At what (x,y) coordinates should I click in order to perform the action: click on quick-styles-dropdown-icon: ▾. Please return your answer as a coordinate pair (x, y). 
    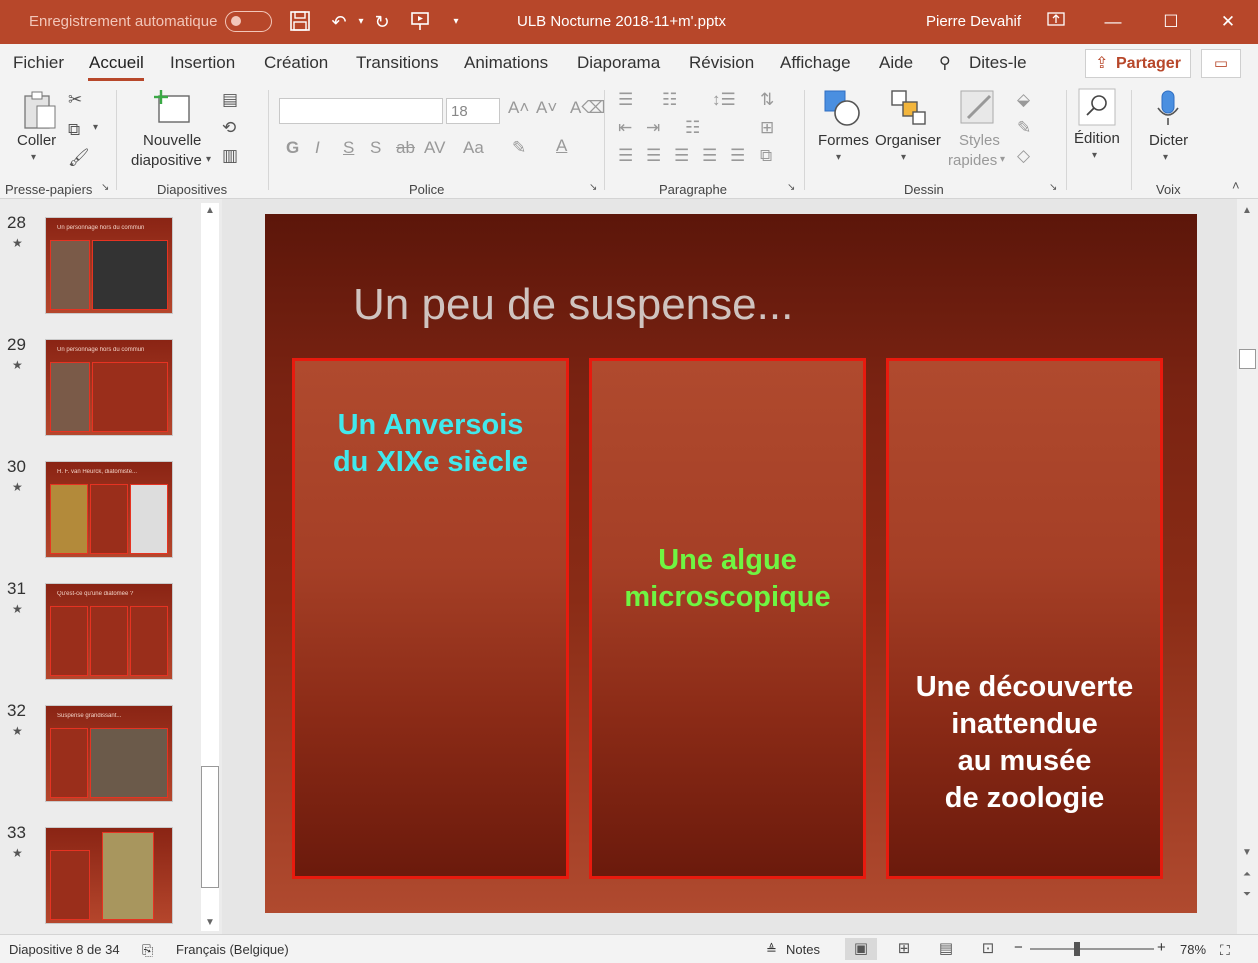
    Looking at the image, I should click on (1002, 159).